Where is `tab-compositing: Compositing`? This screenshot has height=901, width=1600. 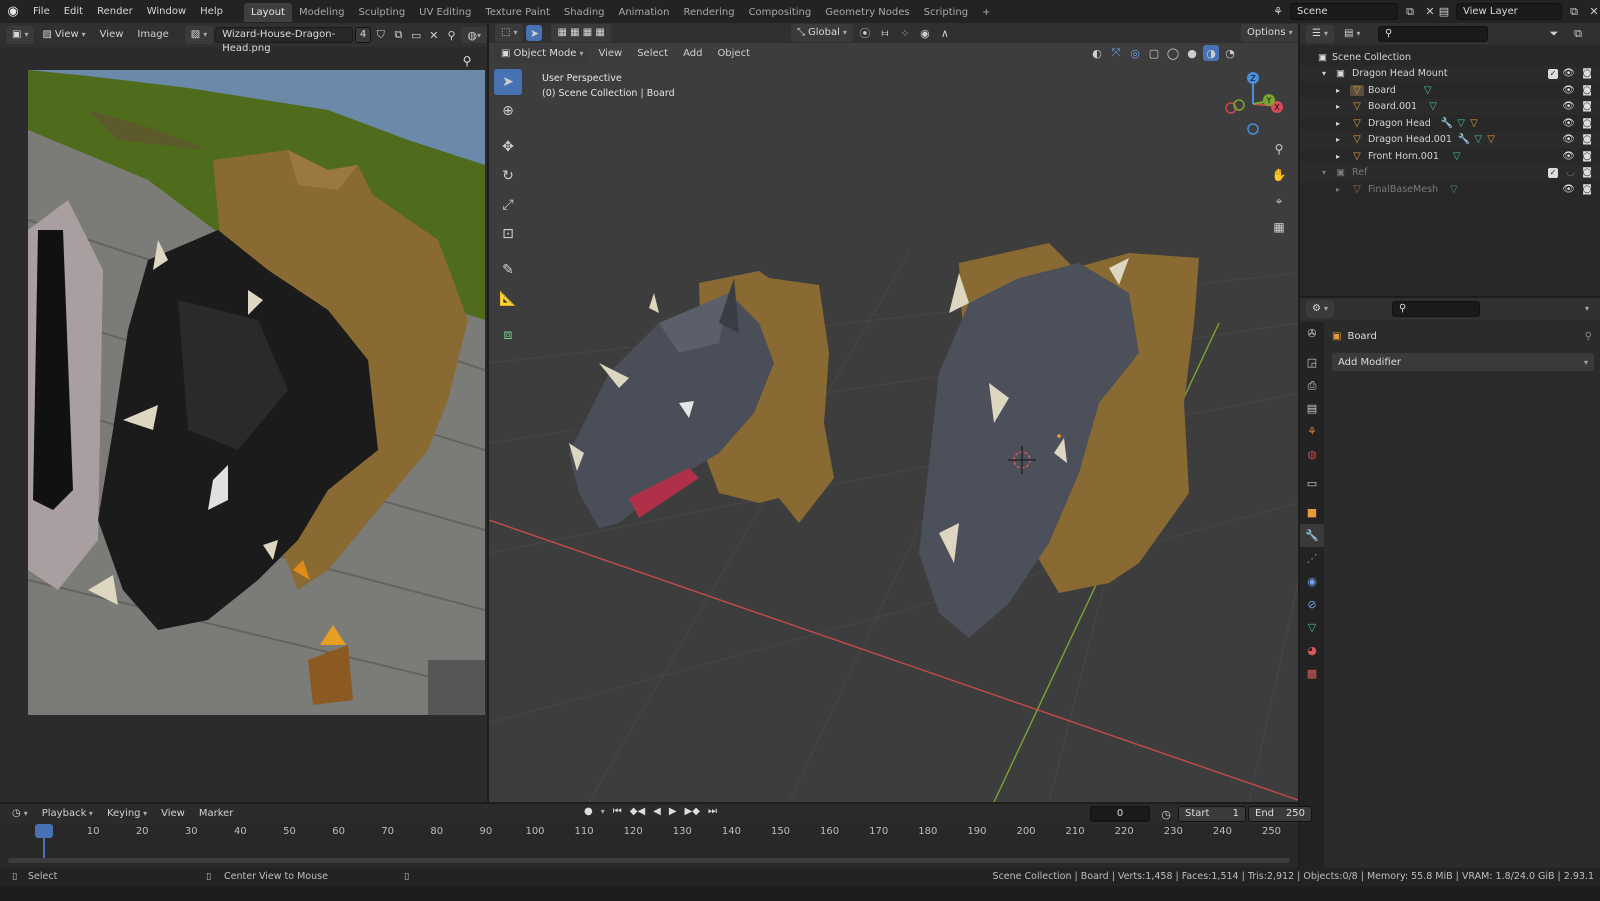 tab-compositing: Compositing is located at coordinates (780, 12).